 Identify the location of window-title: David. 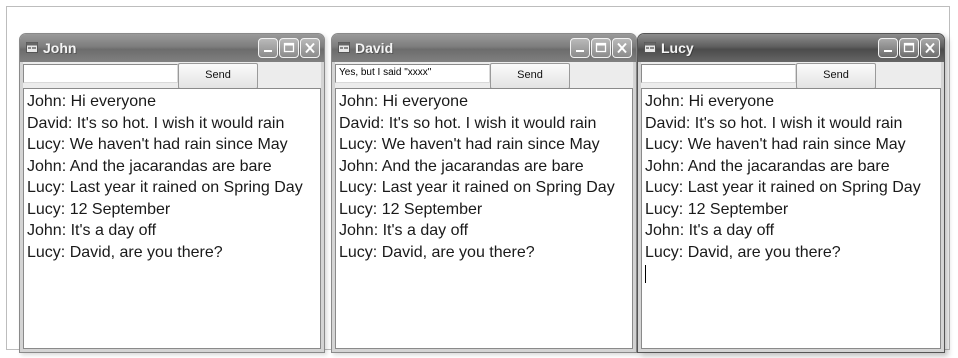
(374, 48).